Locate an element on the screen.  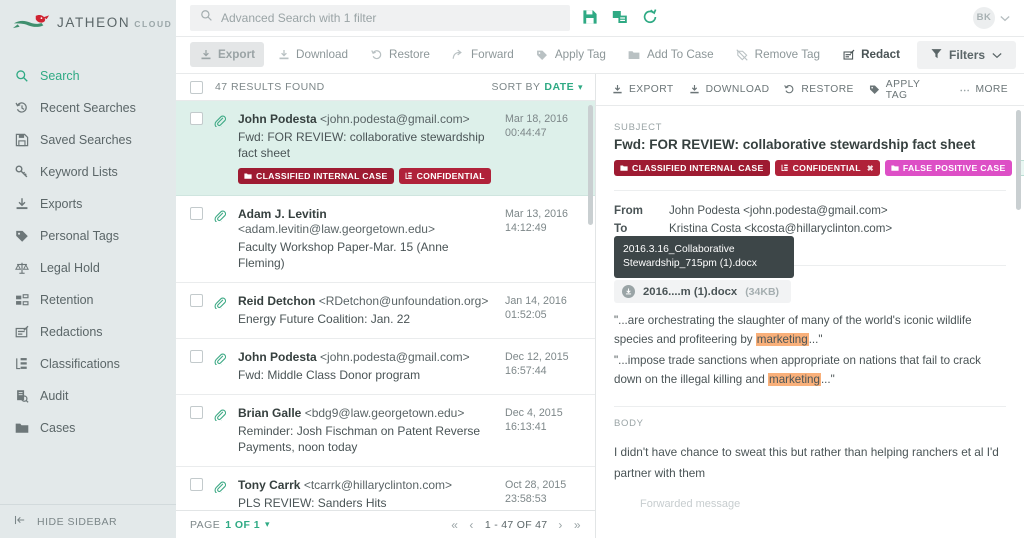
duplicate-search-icon is located at coordinates (620, 17).